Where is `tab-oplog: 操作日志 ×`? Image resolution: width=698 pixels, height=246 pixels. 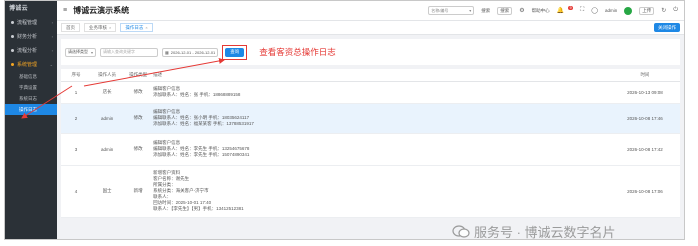 tab-oplog: 操作日志 × is located at coordinates (136, 27).